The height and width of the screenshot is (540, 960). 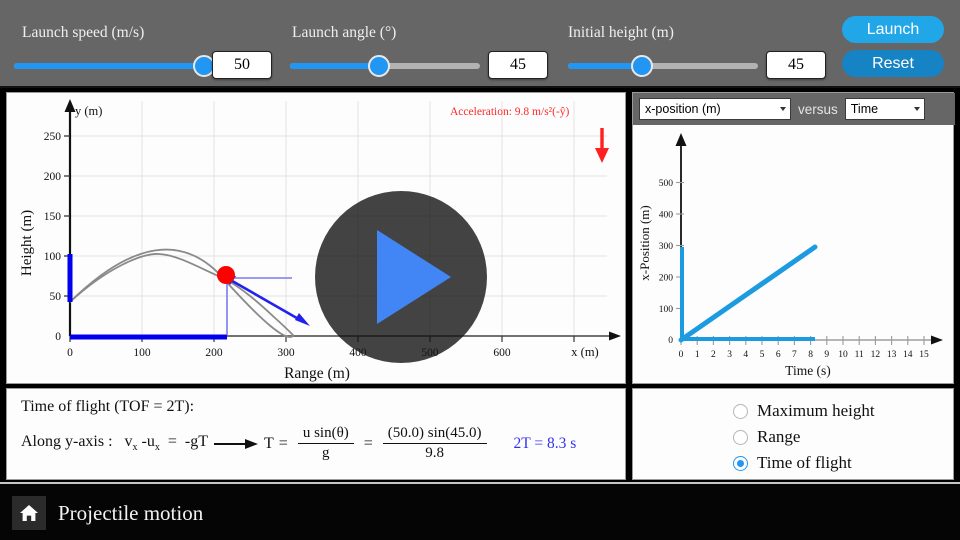 I want to click on svg-text: 2, so click(x=713, y=355).